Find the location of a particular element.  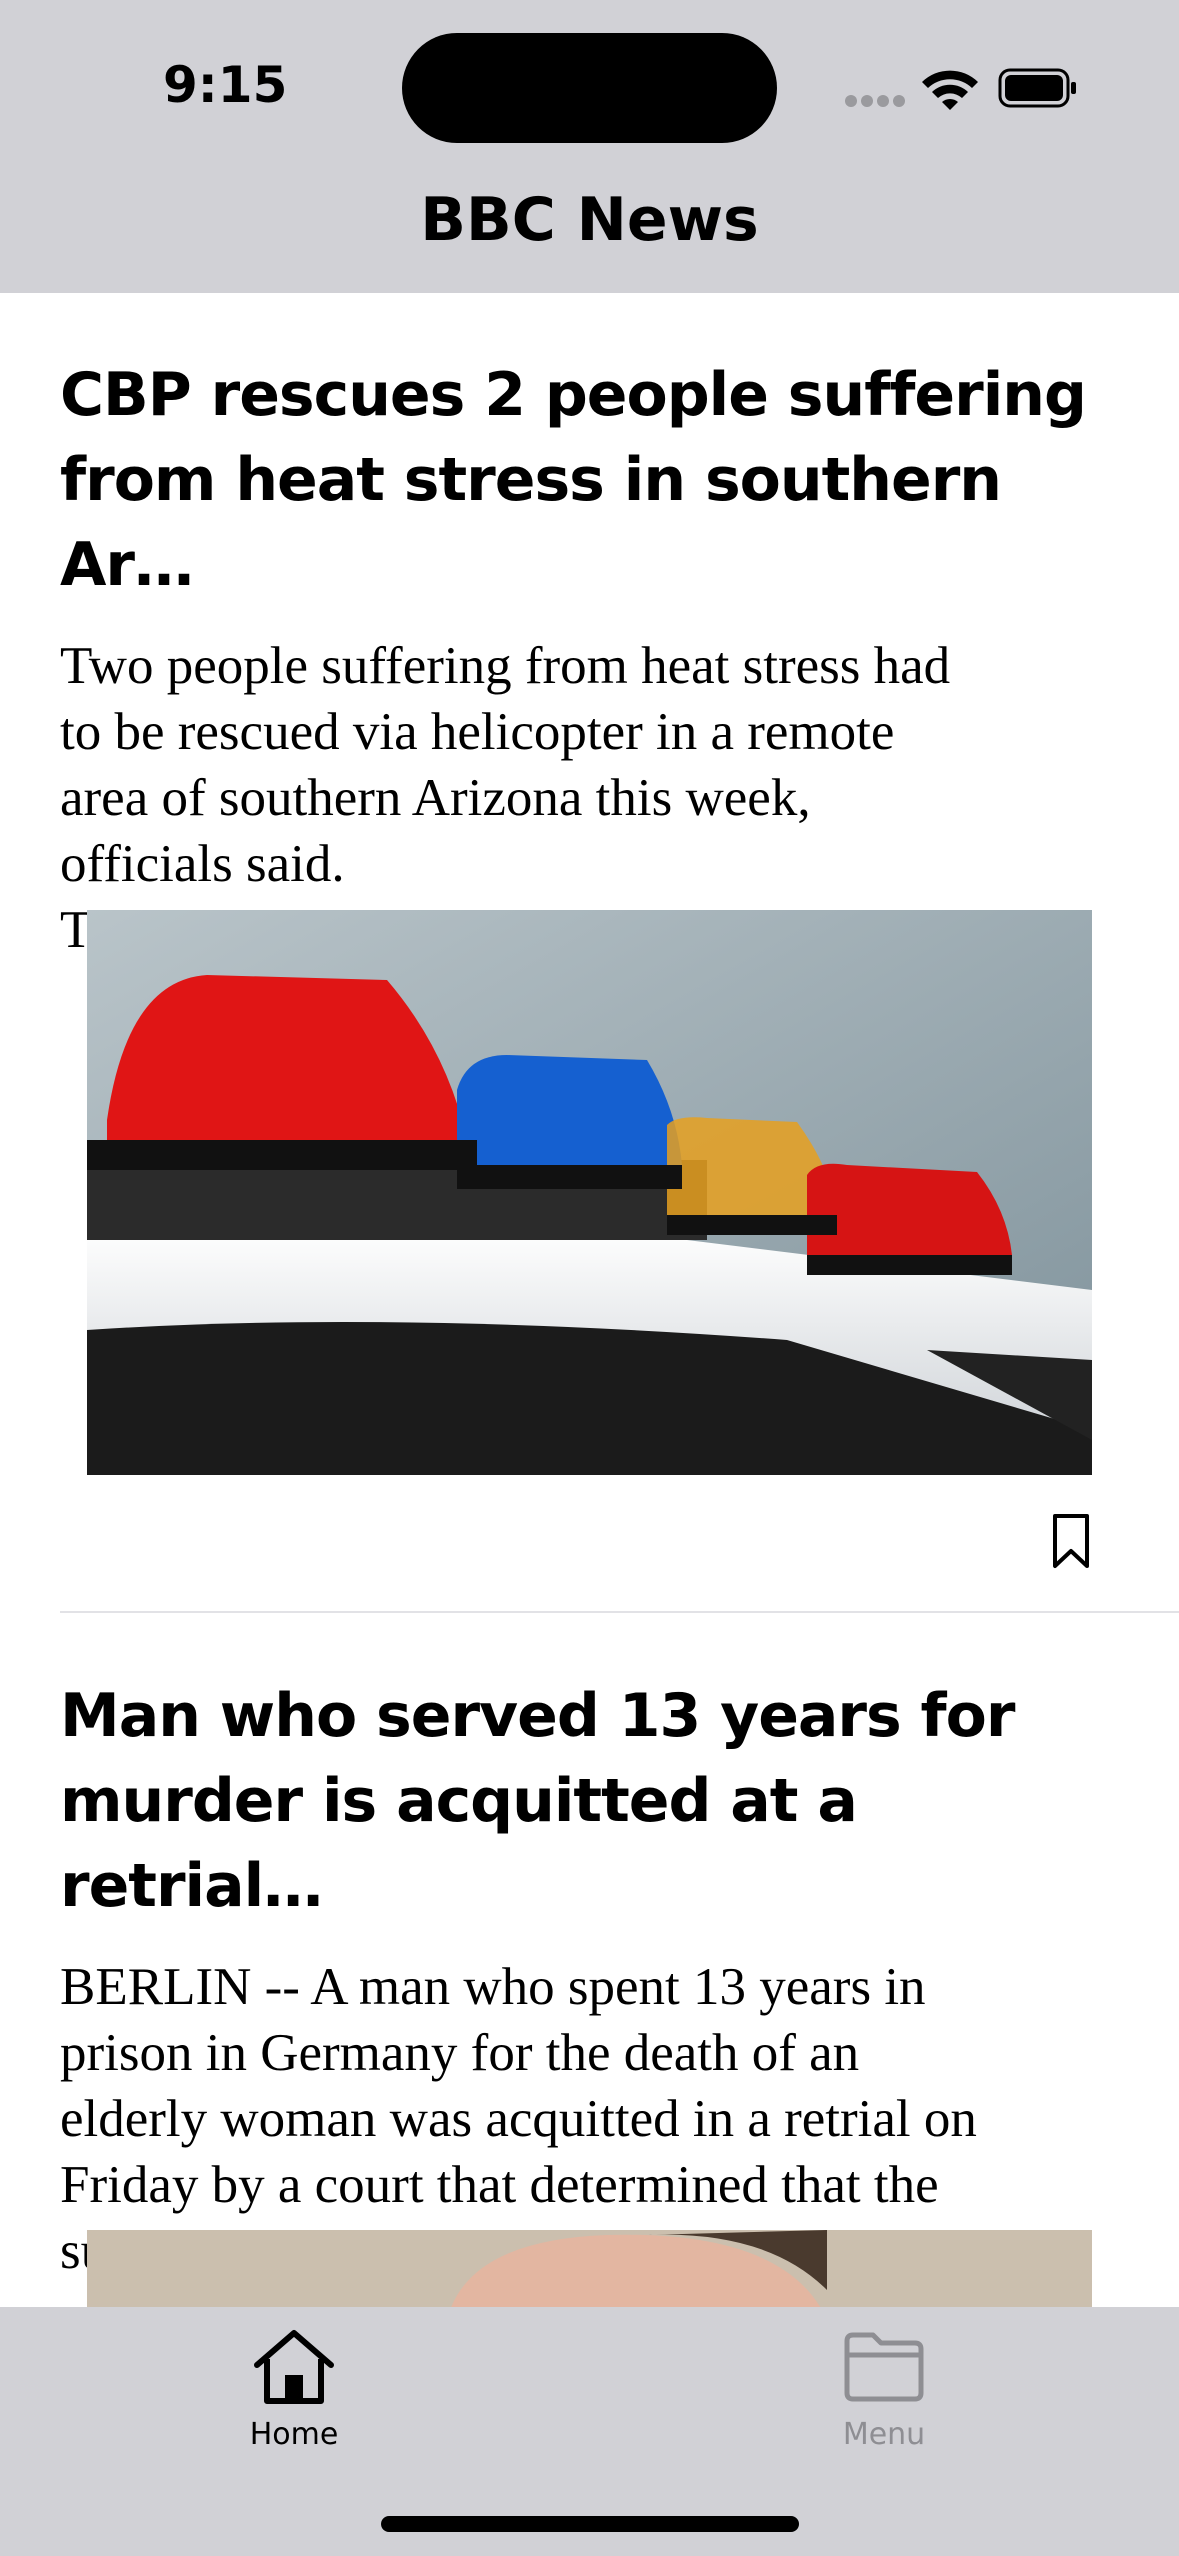

headline-line: CBP rescues 2 people suffering is located at coordinates (573, 395).